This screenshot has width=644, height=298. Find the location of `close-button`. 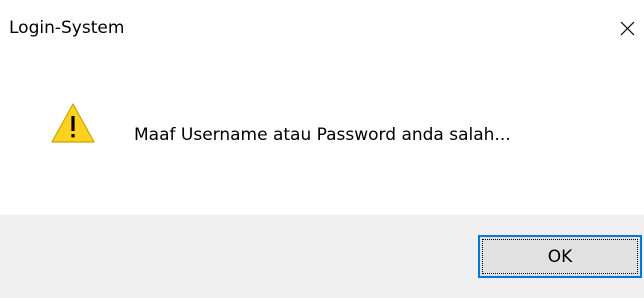

close-button is located at coordinates (627, 28).